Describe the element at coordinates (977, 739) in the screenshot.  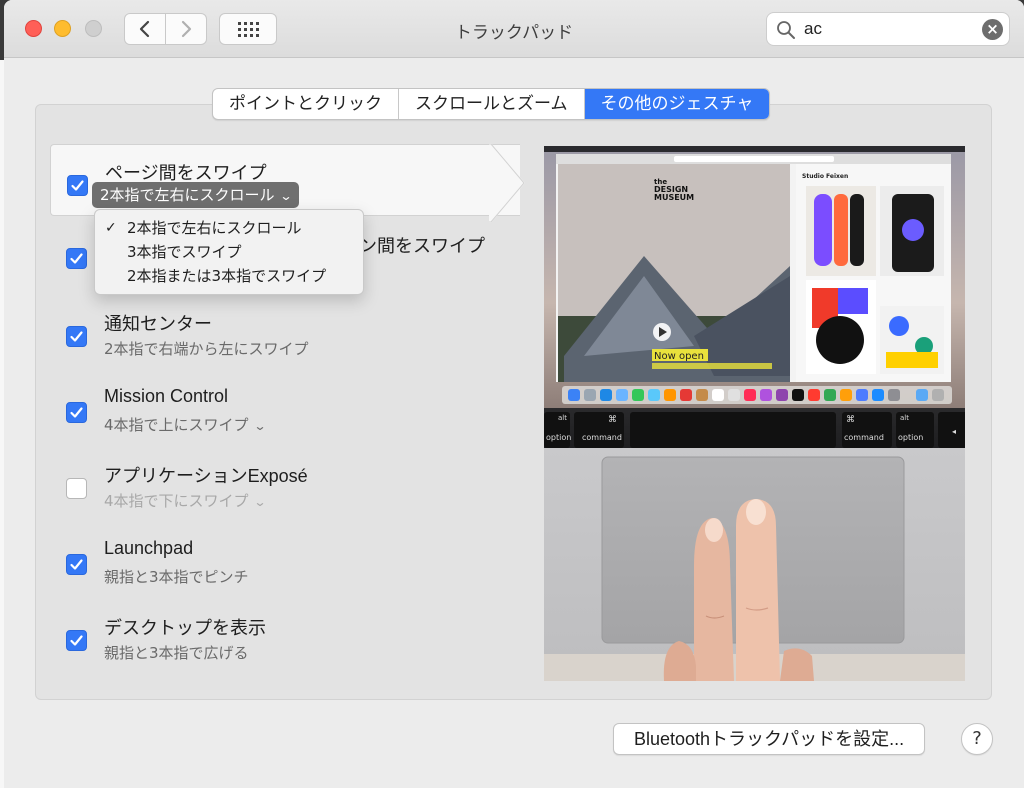
I see `help-button: ?` at that location.